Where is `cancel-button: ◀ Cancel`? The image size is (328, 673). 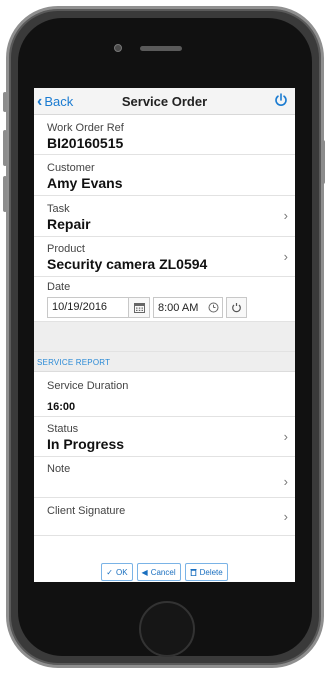
cancel-button: ◀ Cancel is located at coordinates (158, 572).